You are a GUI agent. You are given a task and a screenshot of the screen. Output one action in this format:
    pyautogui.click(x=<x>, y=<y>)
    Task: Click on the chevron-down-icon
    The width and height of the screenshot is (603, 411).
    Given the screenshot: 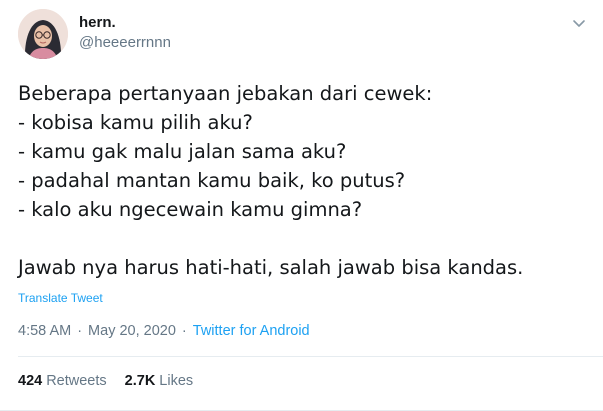 What is the action you would take?
    pyautogui.click(x=579, y=23)
    